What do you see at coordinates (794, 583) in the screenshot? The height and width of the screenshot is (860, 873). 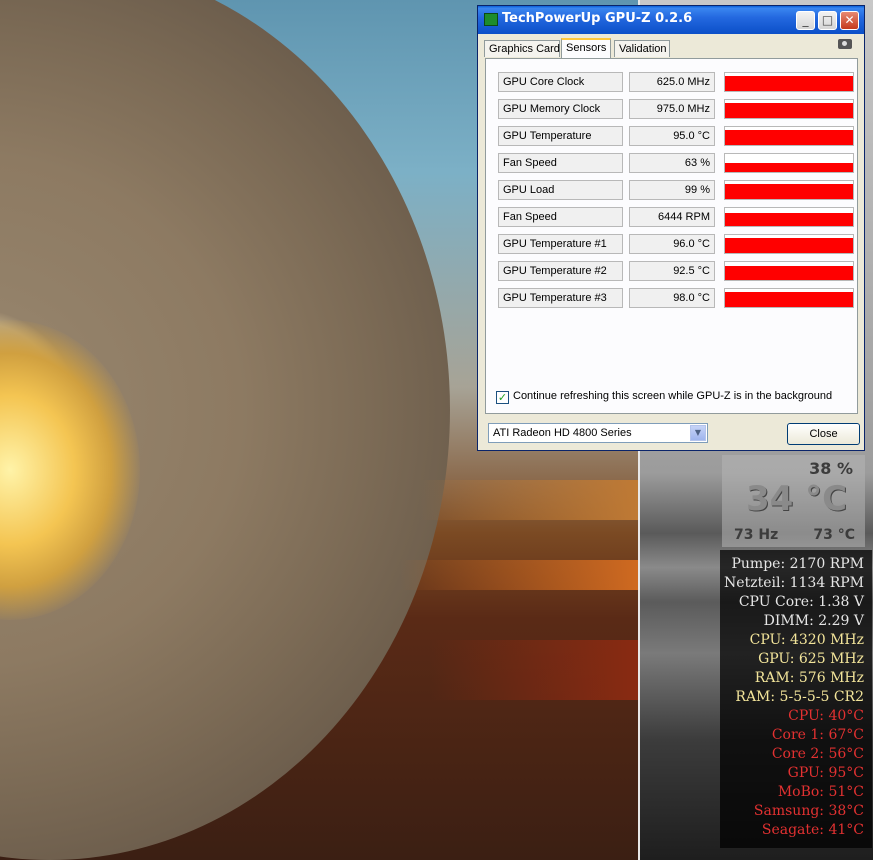 I see `stat-line: Netzteil: 1134 RPM` at bounding box center [794, 583].